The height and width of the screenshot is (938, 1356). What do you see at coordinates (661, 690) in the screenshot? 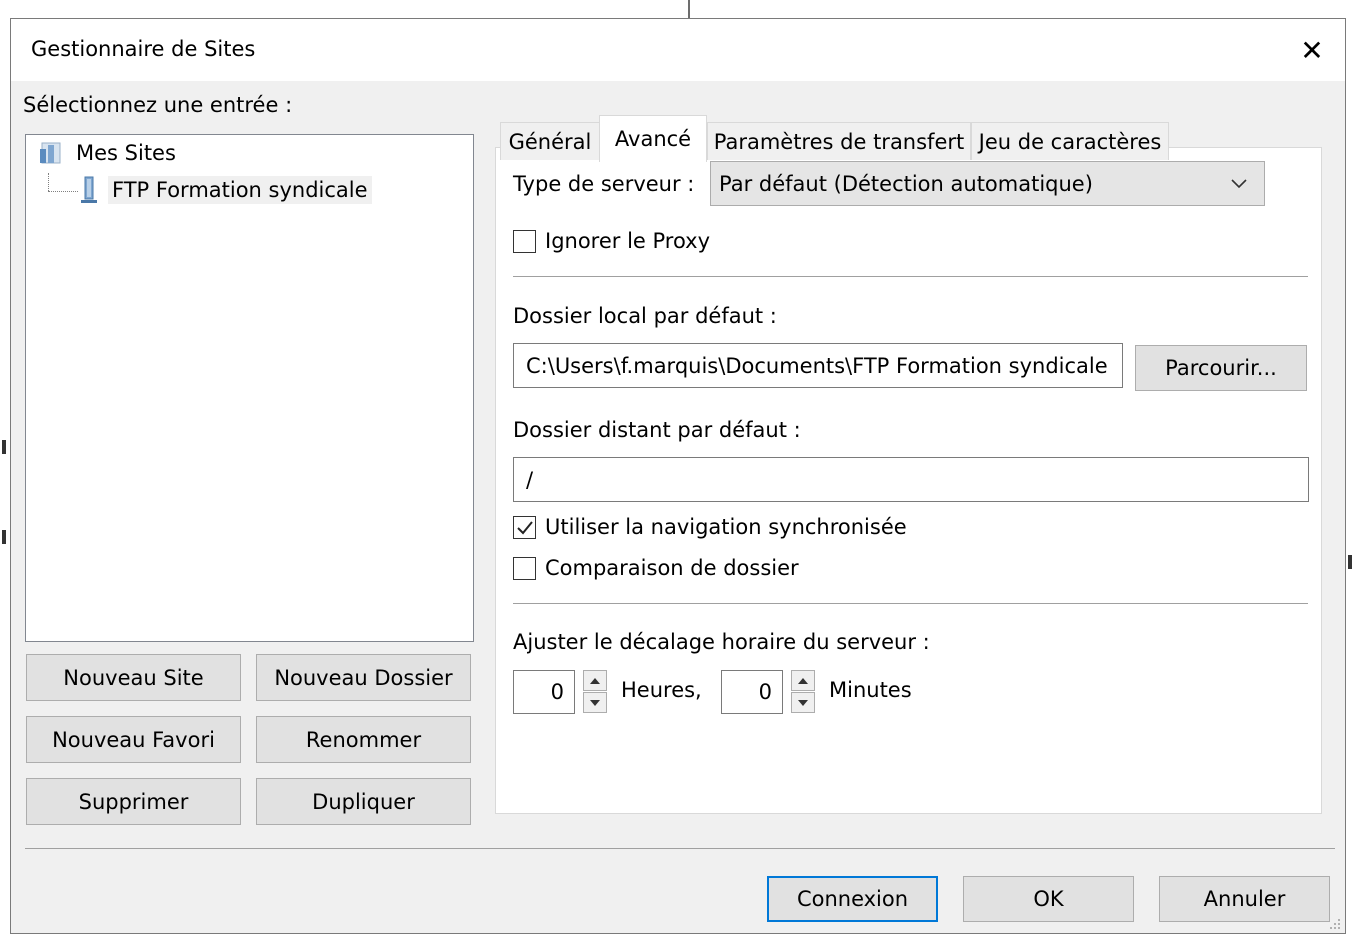
I see `hours-label: Heures,` at bounding box center [661, 690].